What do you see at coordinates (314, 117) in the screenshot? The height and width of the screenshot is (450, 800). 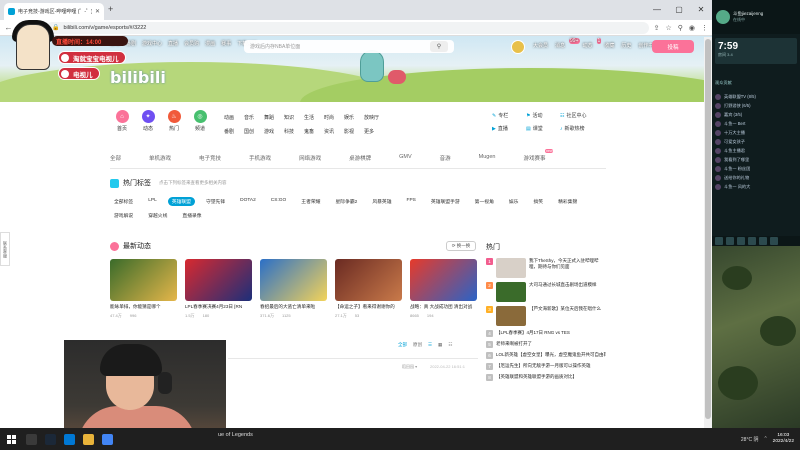 I see `category-link: 生活` at bounding box center [314, 117].